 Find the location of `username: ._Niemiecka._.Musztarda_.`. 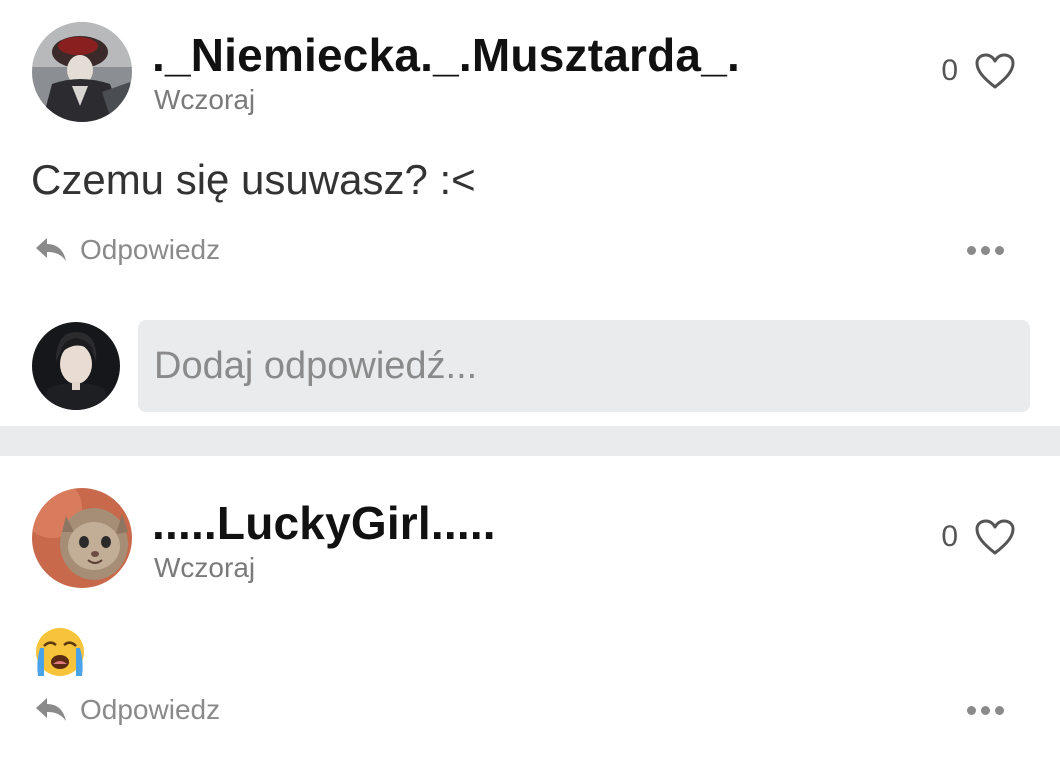

username: ._Niemiecka._.Musztarda_. is located at coordinates (446, 55).